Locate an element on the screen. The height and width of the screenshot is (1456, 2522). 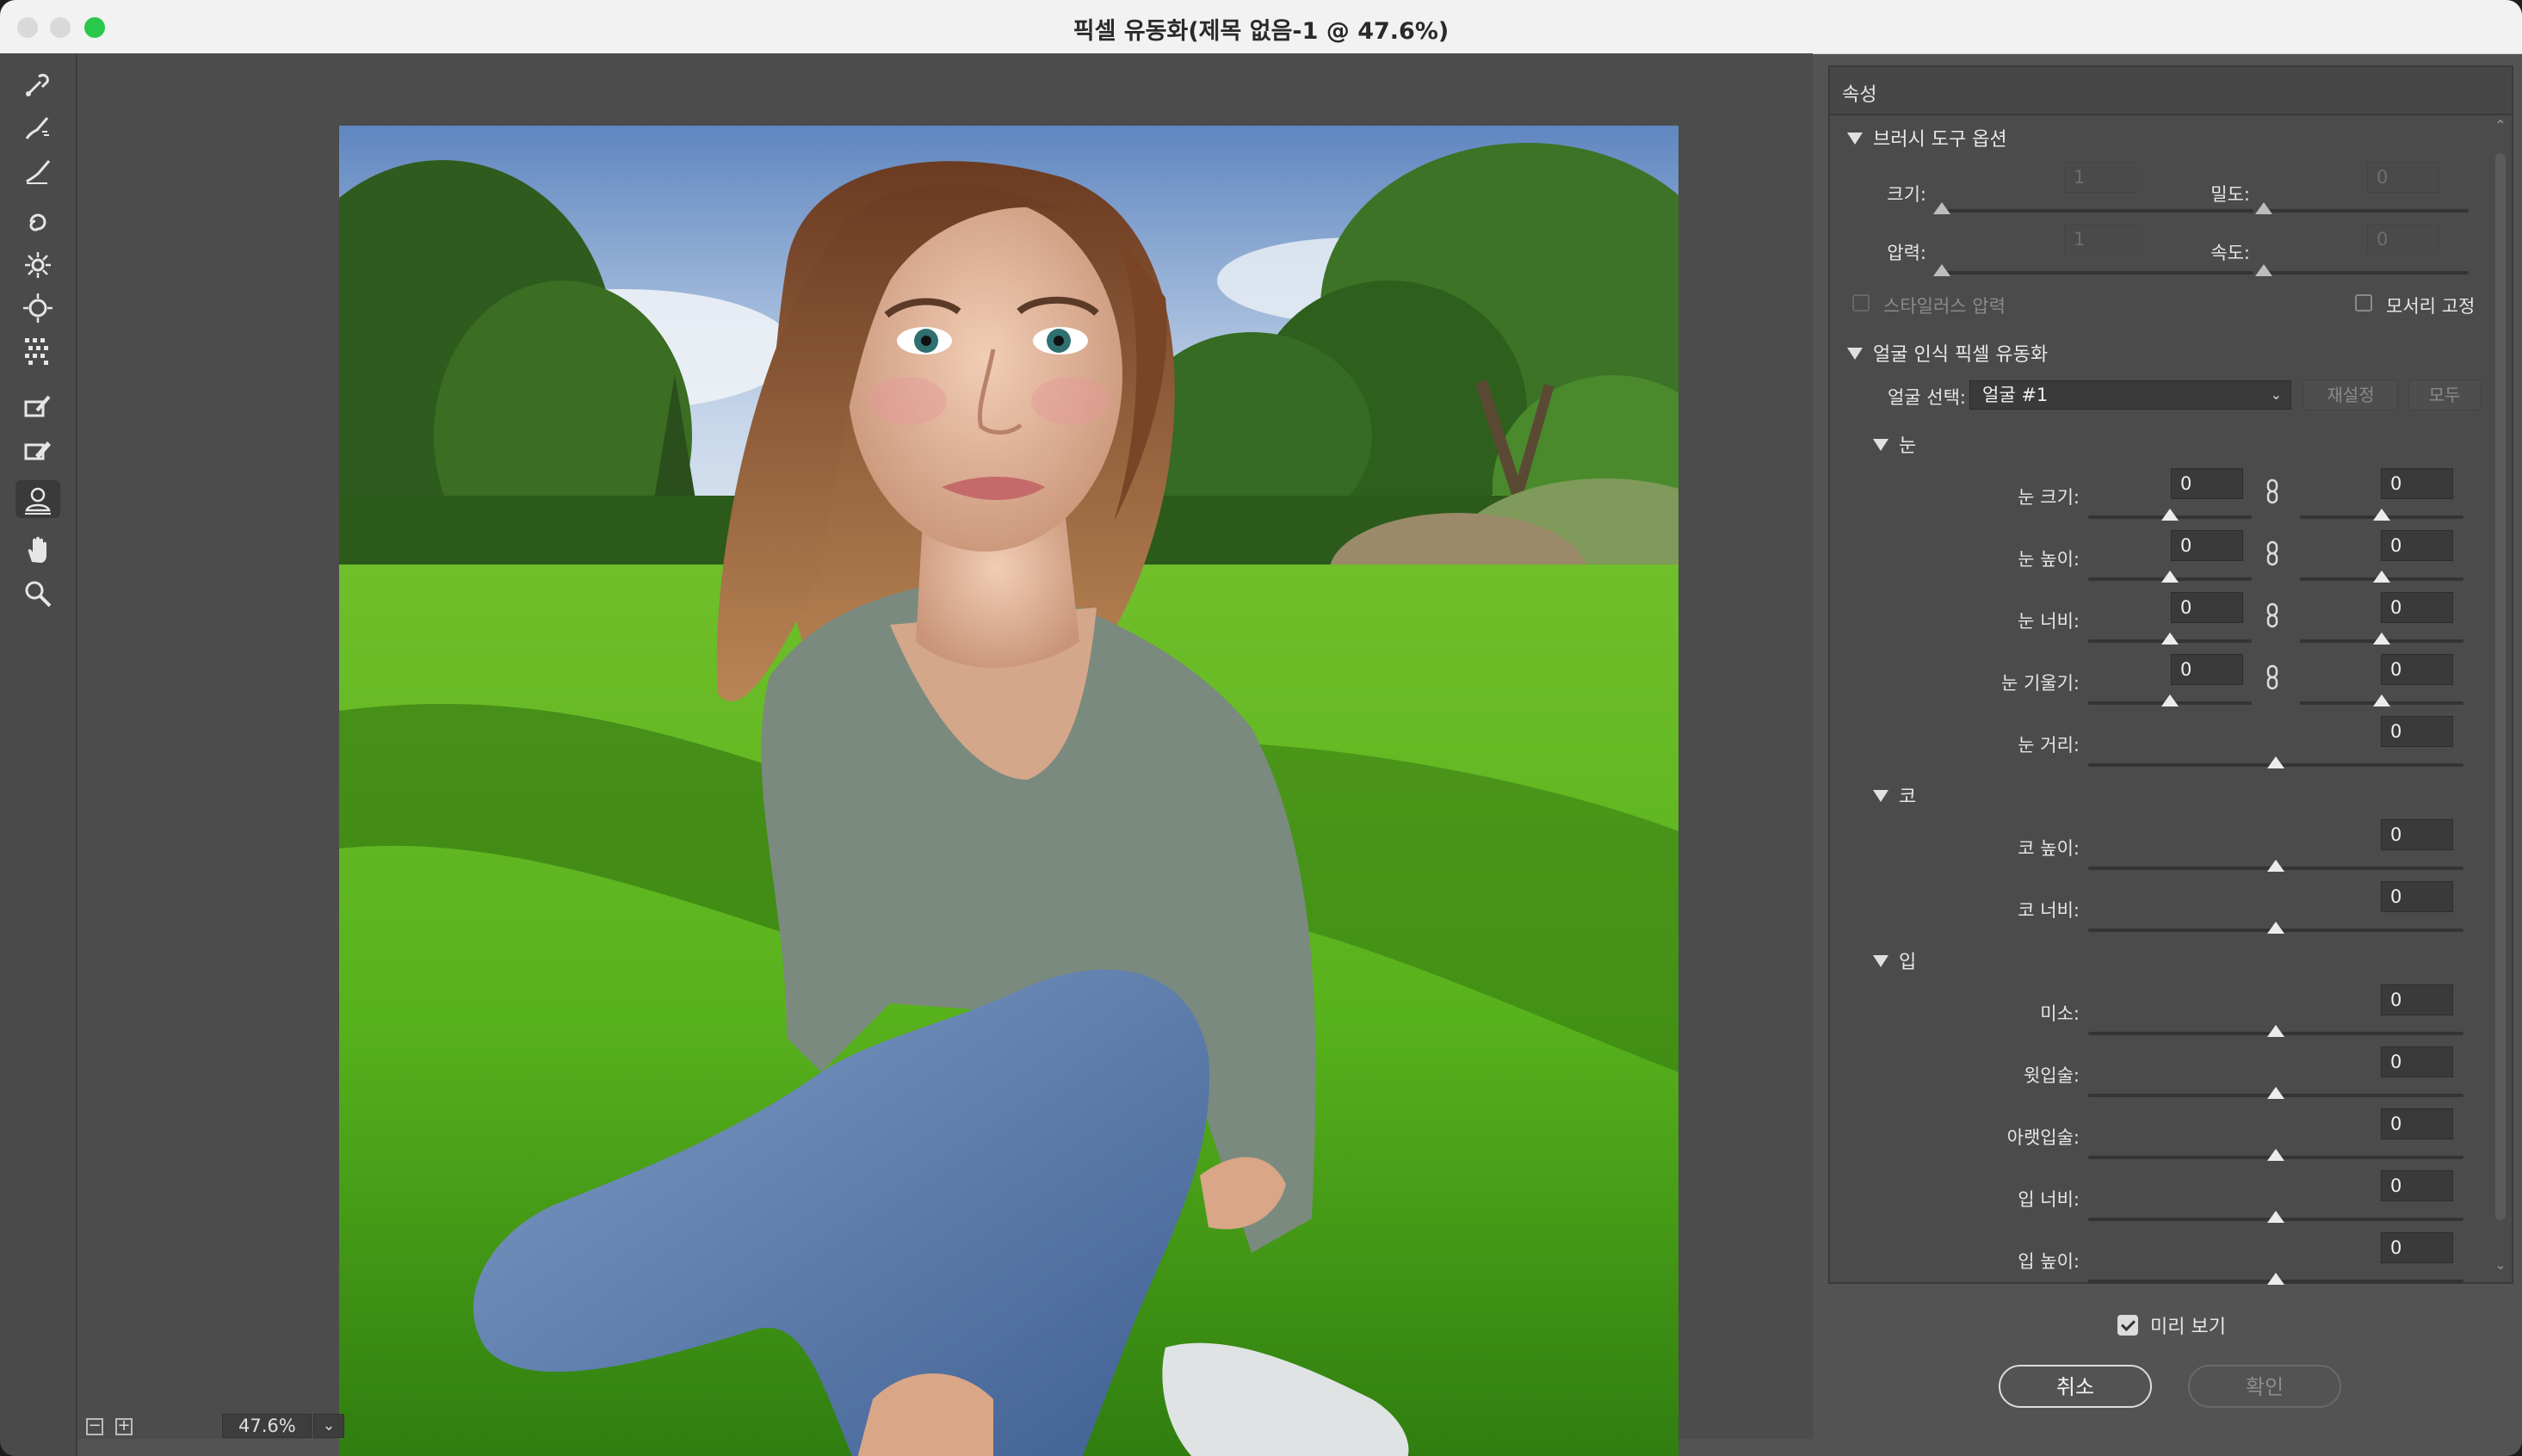
smile-field: 0 is located at coordinates (2417, 1000).